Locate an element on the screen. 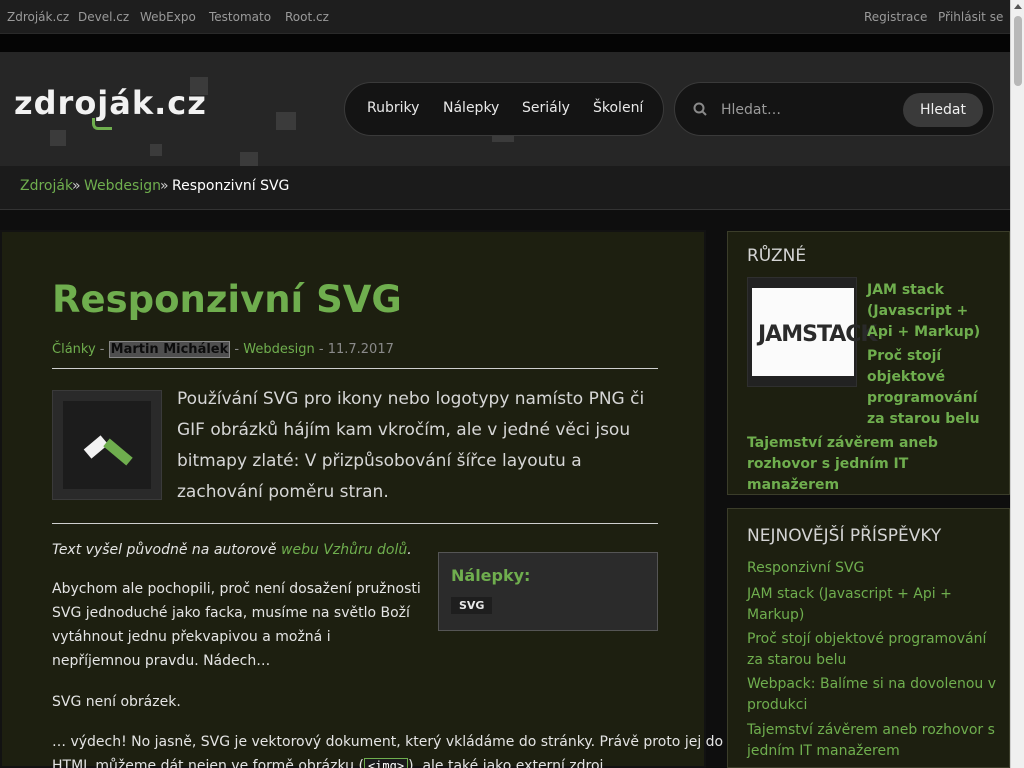 The height and width of the screenshot is (768, 1024). nav-rubriky: Rubriky is located at coordinates (393, 108).